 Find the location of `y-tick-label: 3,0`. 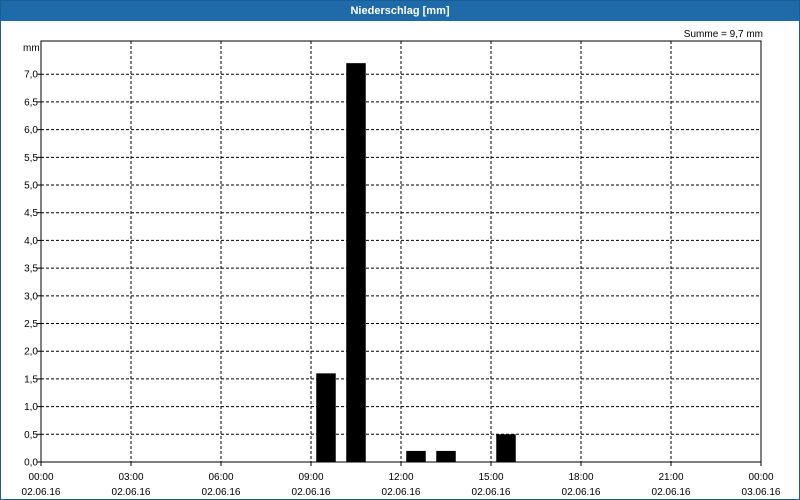

y-tick-label: 3,0 is located at coordinates (31, 296).